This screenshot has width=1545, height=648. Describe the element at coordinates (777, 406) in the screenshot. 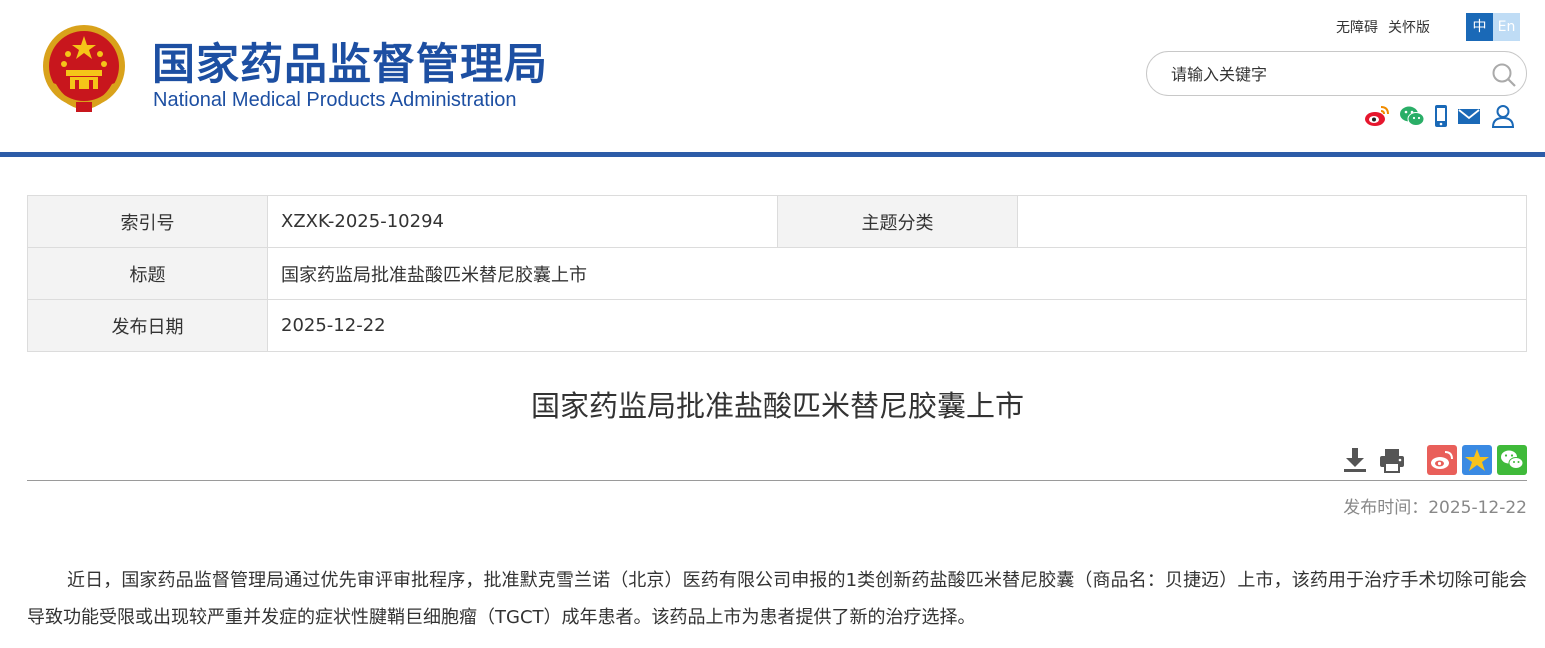

I see `article-title: 国家药监局批准盐酸匹米替尼胶囊上市` at that location.